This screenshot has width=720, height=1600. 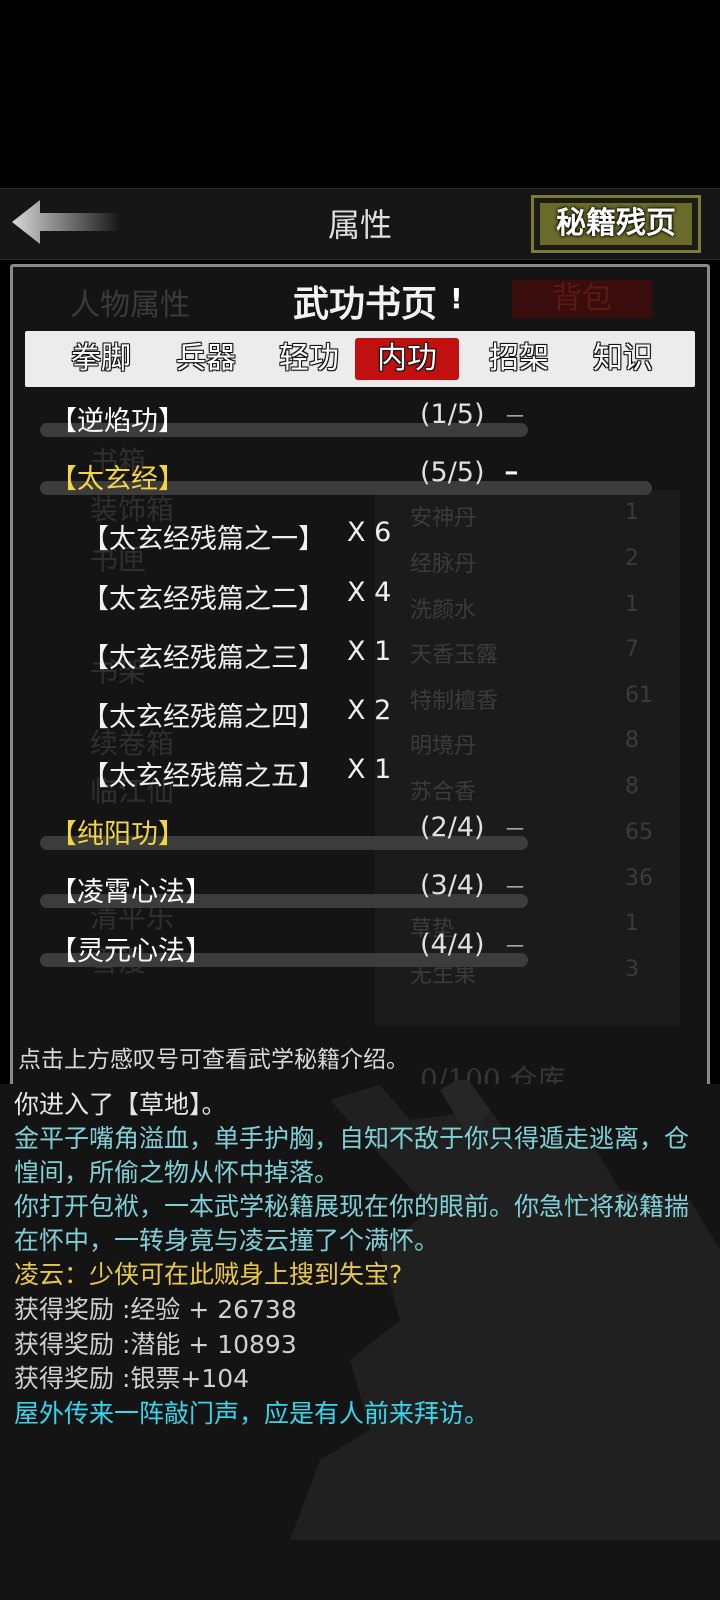 What do you see at coordinates (623, 359) in the screenshot?
I see `tab-5: 知识` at bounding box center [623, 359].